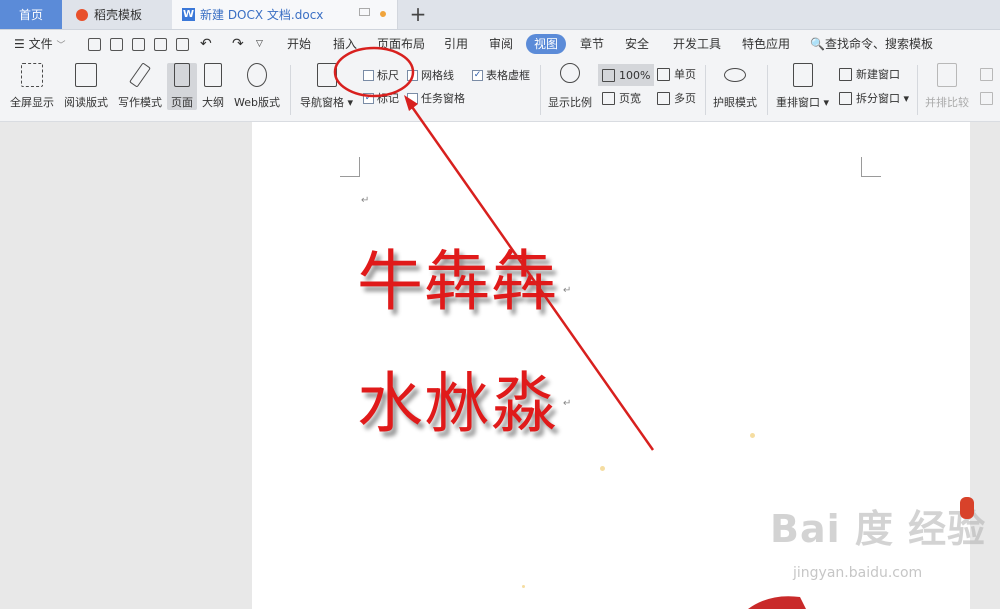 This screenshot has height=609, width=1000. Describe the element at coordinates (374, 72) in the screenshot. I see `annotation-ellipse` at that location.